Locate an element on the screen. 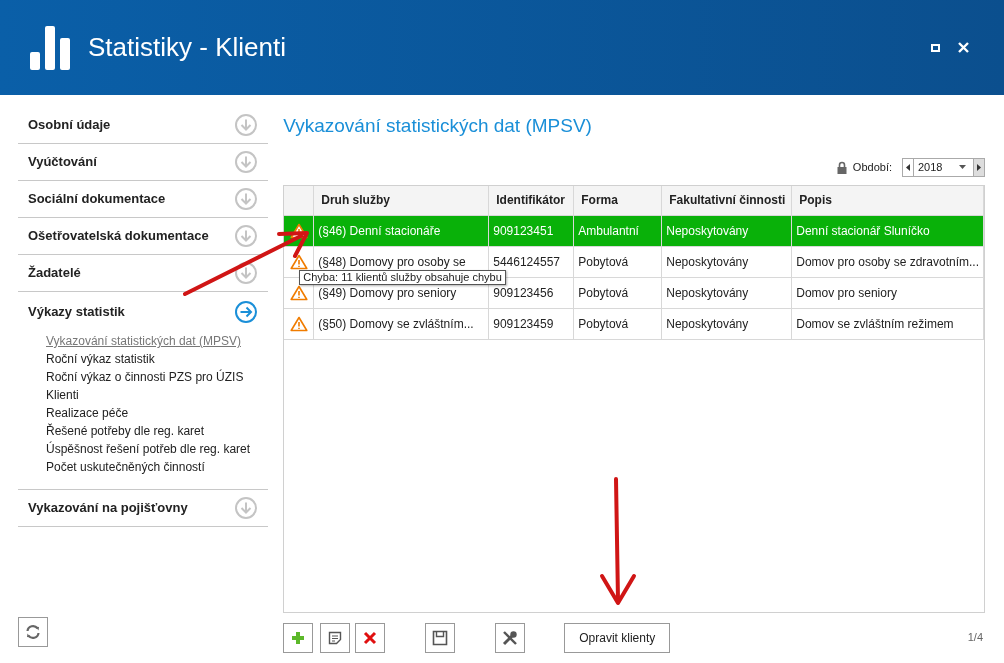 Image resolution: width=1004 pixels, height=663 pixels. window-title: Statistiky - Klienti is located at coordinates (187, 47).